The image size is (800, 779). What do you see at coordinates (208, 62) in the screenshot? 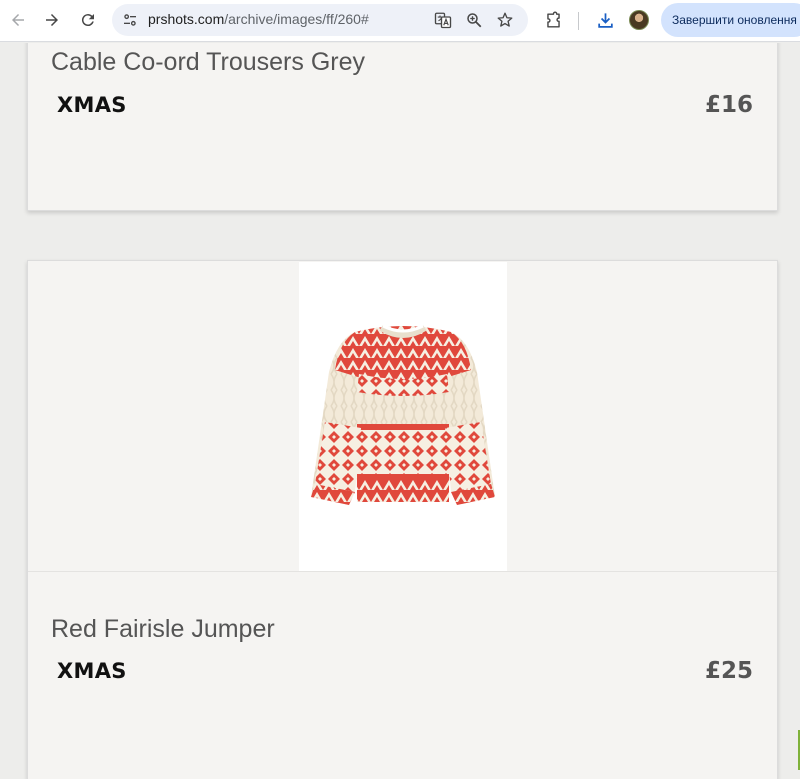
I see `product-name: Cable Co-ord Trousers Grey` at bounding box center [208, 62].